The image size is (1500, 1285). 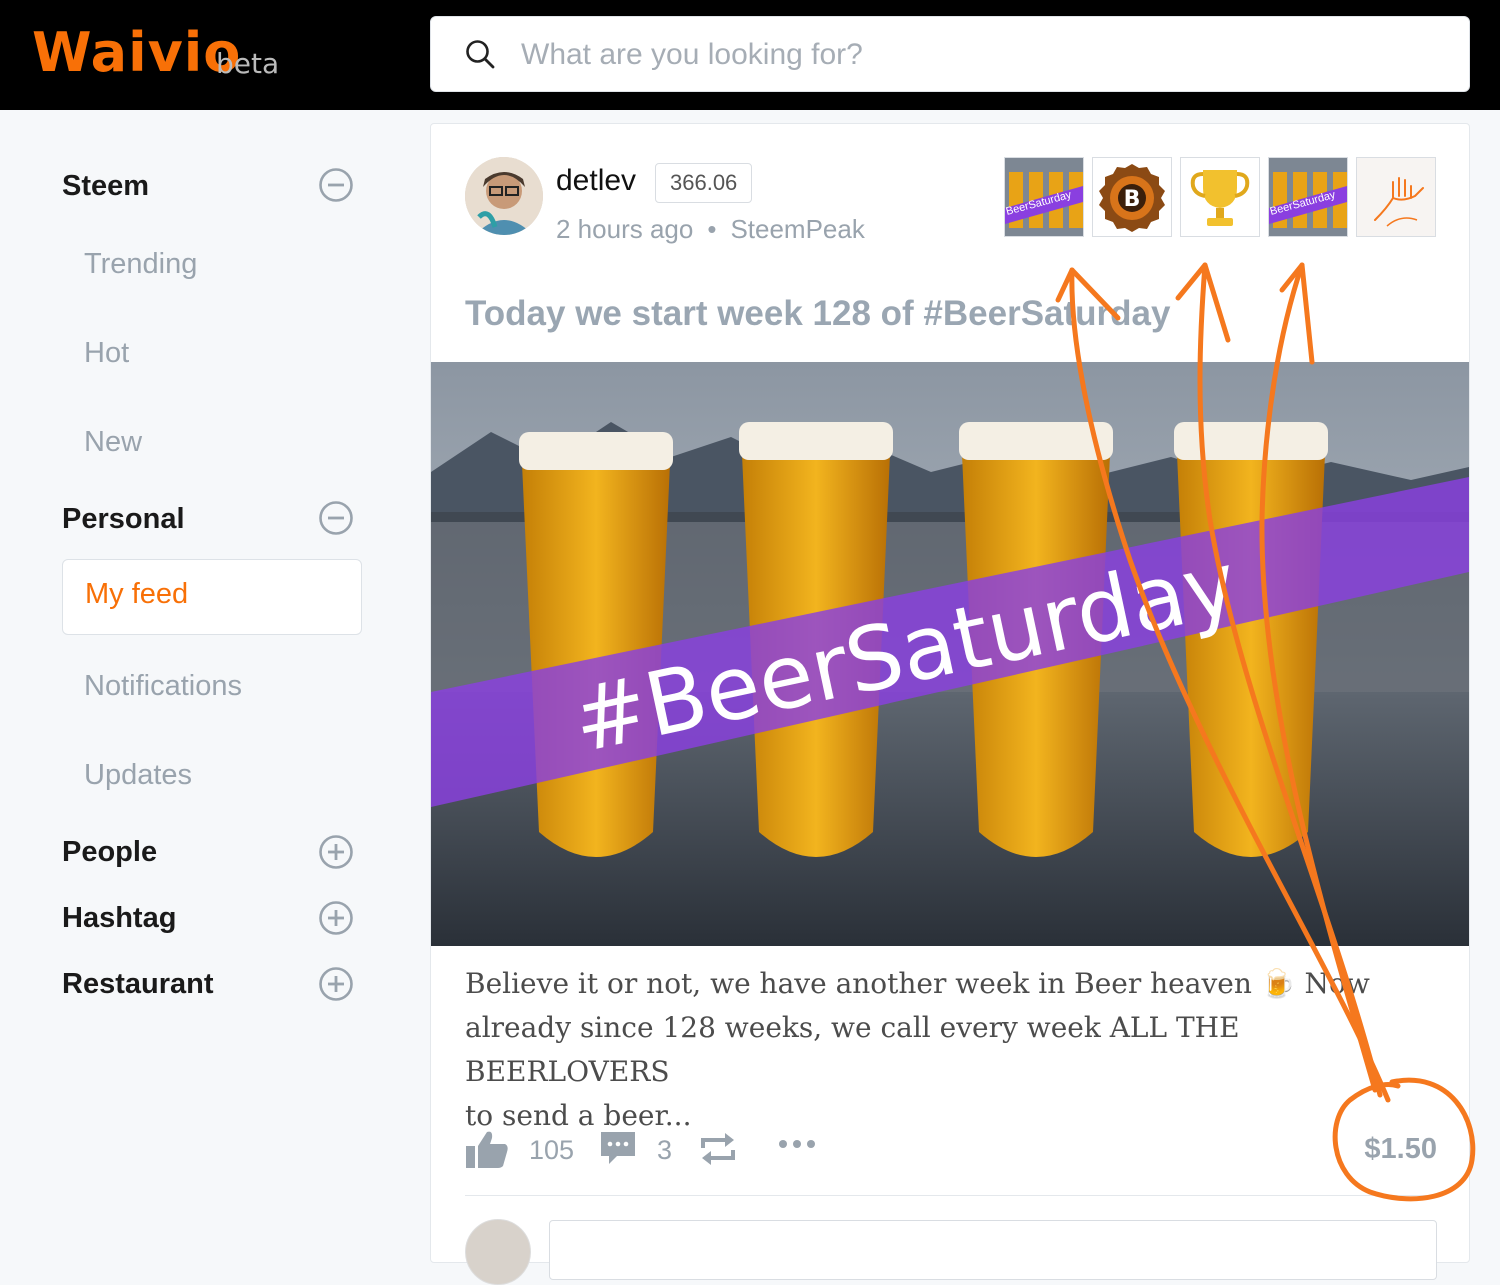 I want to click on section-title-personal: Personal, so click(x=123, y=519).